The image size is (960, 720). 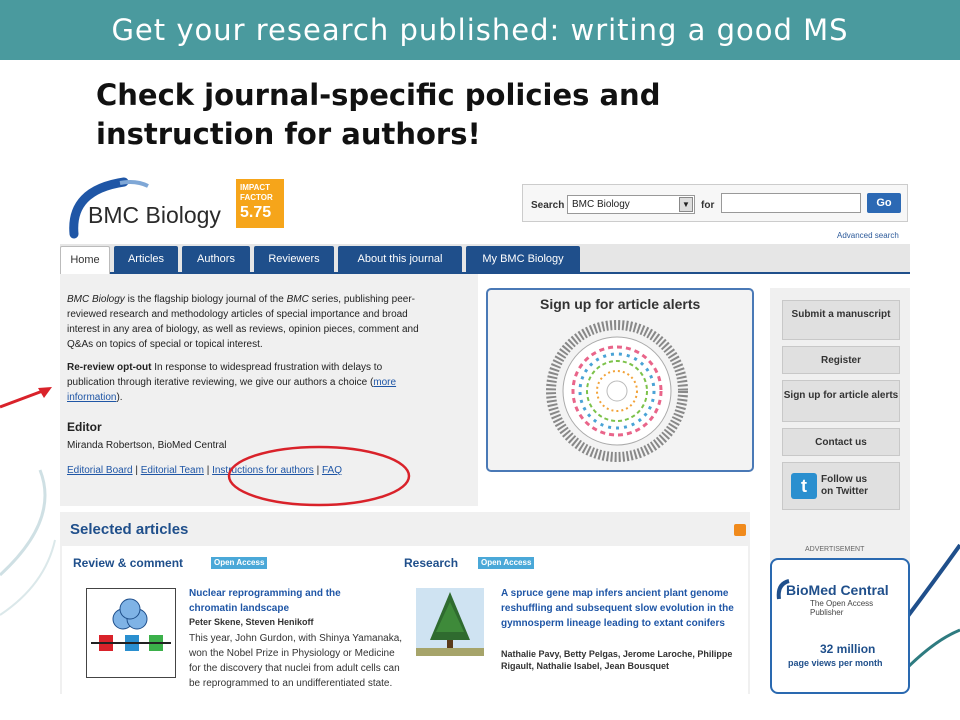 I want to click on impact-factor-badge: IMPACT FACTOR 5.75, so click(x=260, y=203).